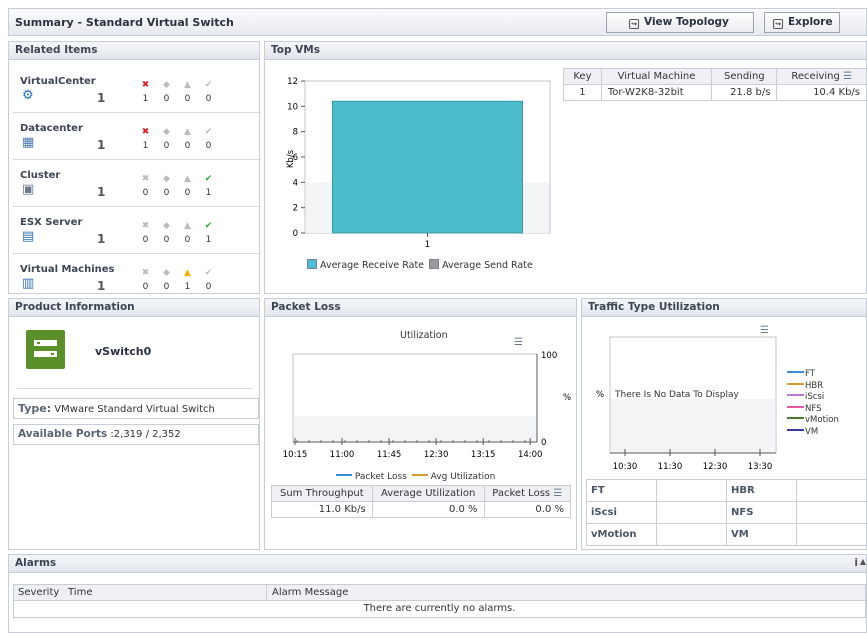 Image resolution: width=867 pixels, height=633 pixels. What do you see at coordinates (795, 406) in the screenshot?
I see `legend-line` at bounding box center [795, 406].